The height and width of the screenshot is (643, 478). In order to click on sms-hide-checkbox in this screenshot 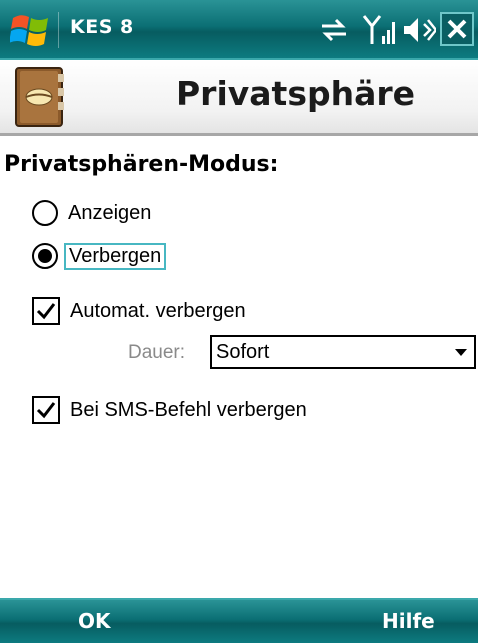, I will do `click(46, 410)`.